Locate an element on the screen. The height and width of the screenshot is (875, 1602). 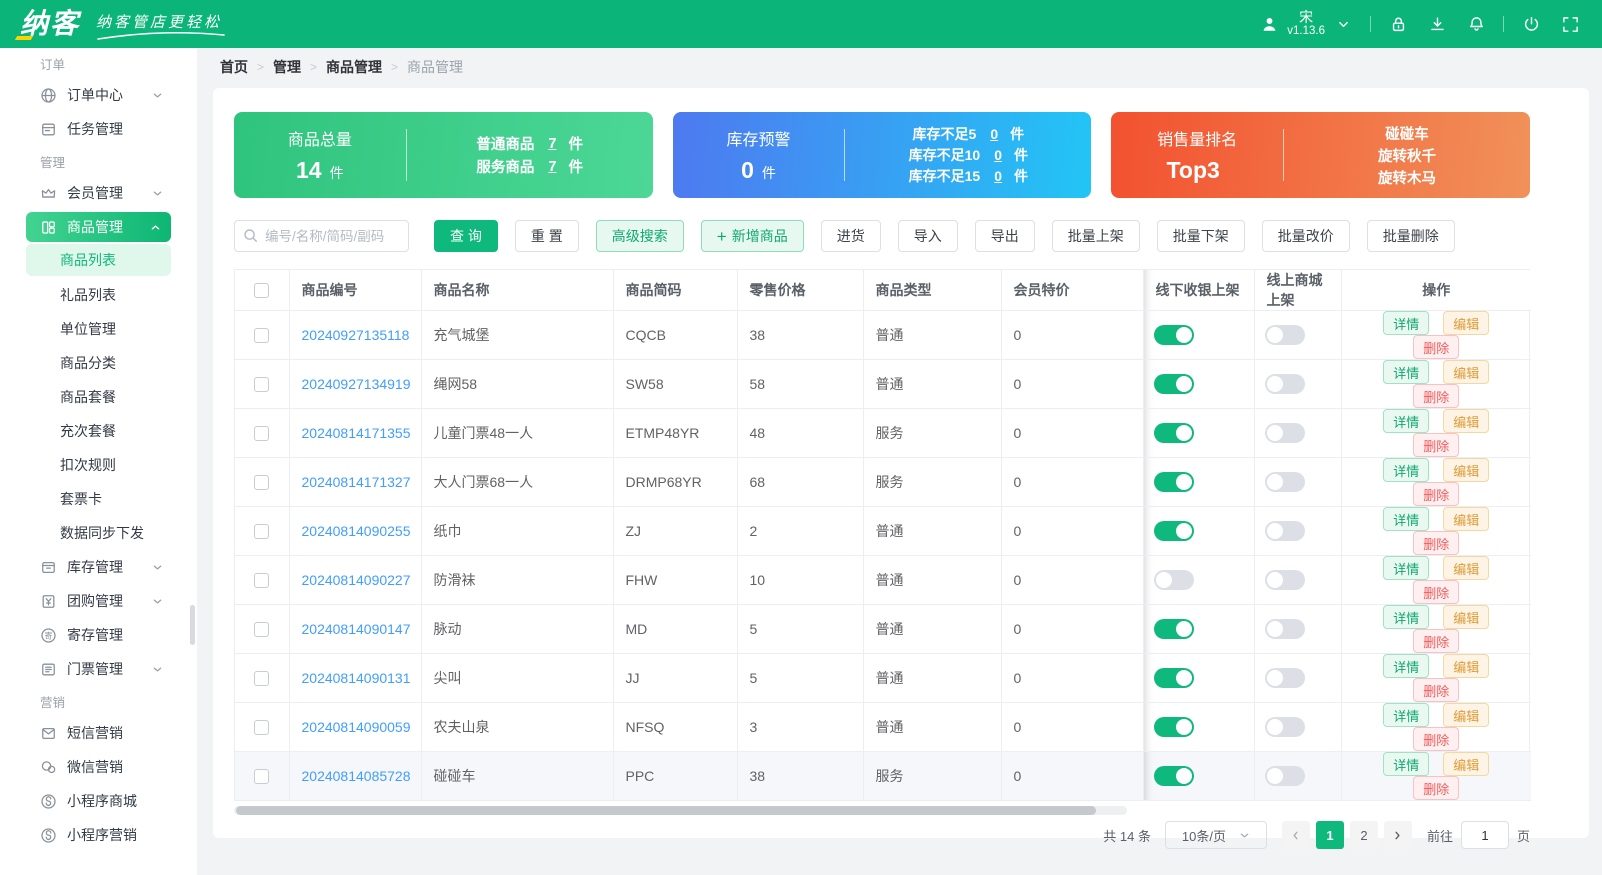
next-page-button is located at coordinates (1397, 835).